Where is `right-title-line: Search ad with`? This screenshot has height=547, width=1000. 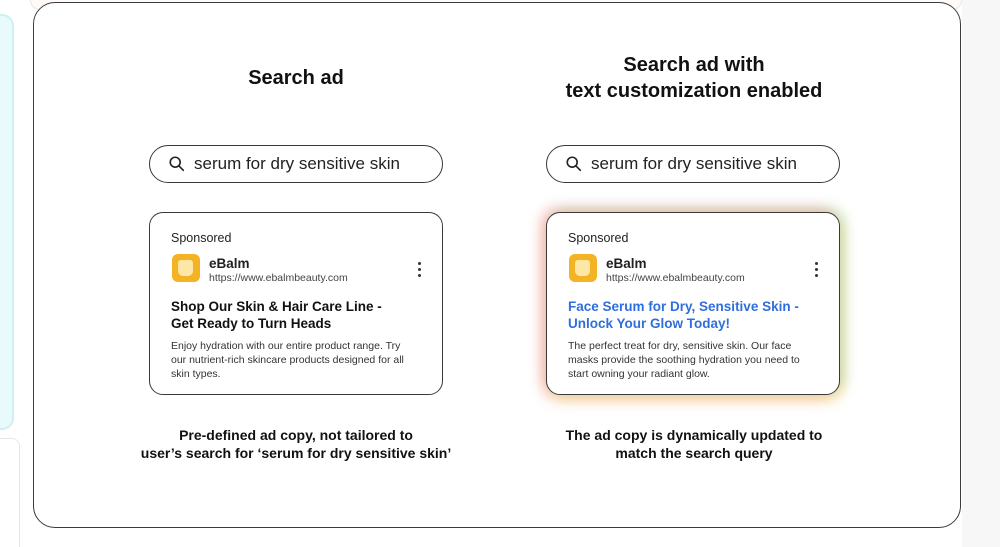 right-title-line: Search ad with is located at coordinates (694, 65).